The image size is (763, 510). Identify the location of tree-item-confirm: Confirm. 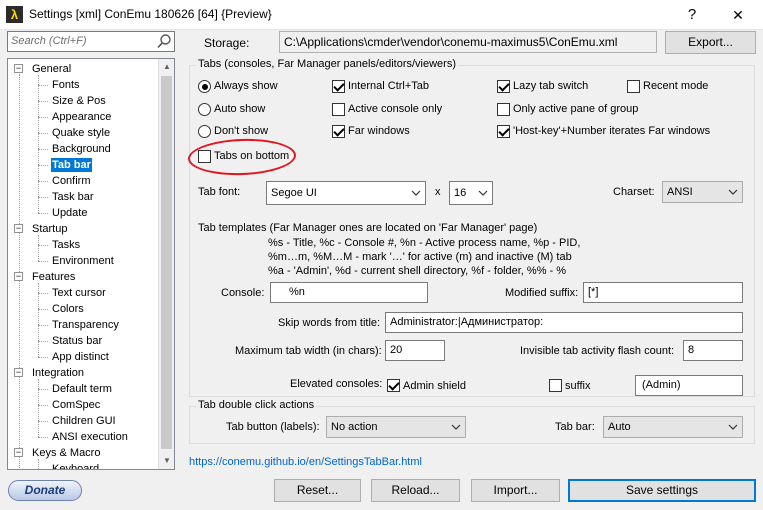
(71, 181).